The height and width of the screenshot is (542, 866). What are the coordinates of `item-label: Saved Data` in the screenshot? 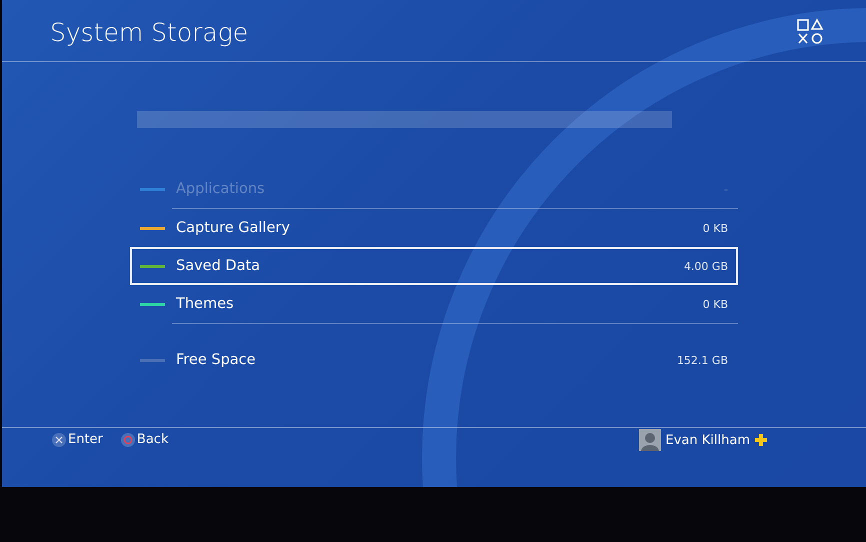 It's located at (219, 266).